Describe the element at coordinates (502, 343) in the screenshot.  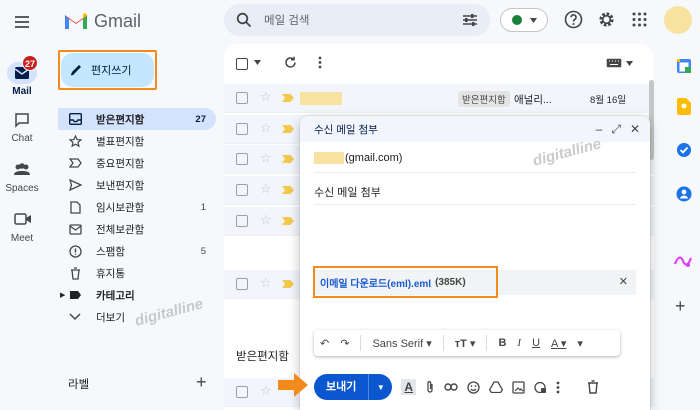
I see `bold-icon: B` at that location.